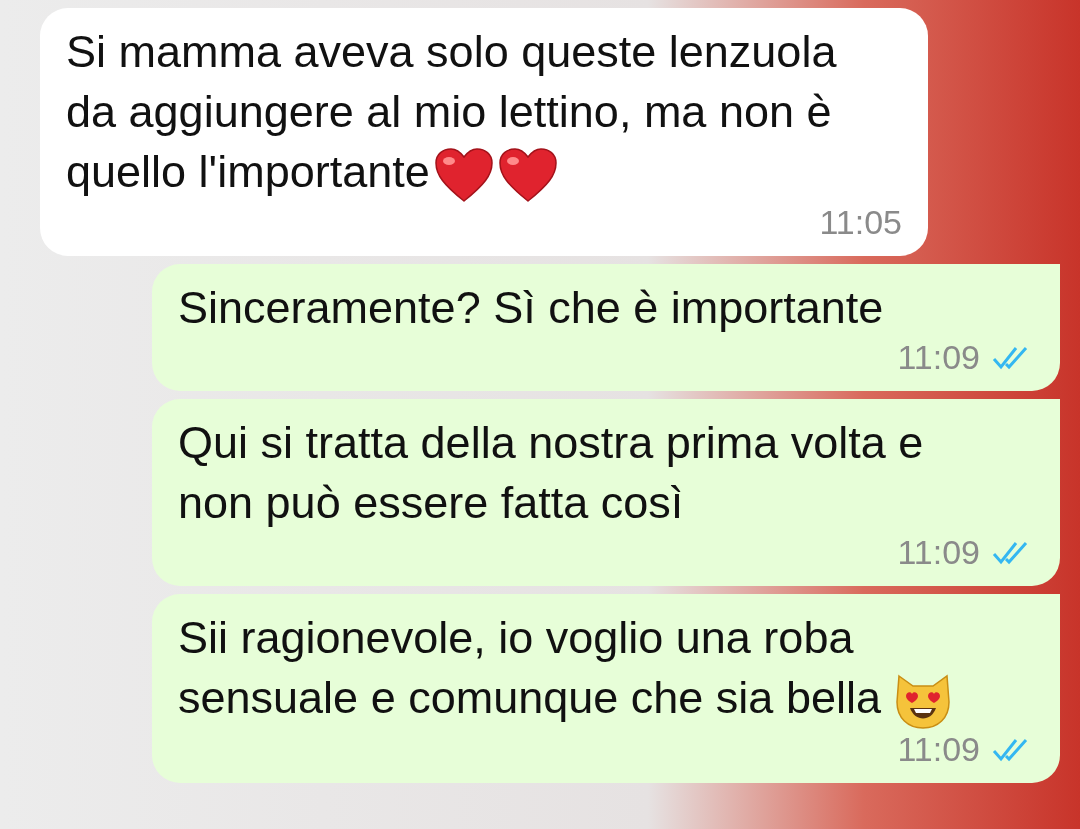  Describe the element at coordinates (923, 701) in the screenshot. I see `heart-eyes-cat-icon` at that location.